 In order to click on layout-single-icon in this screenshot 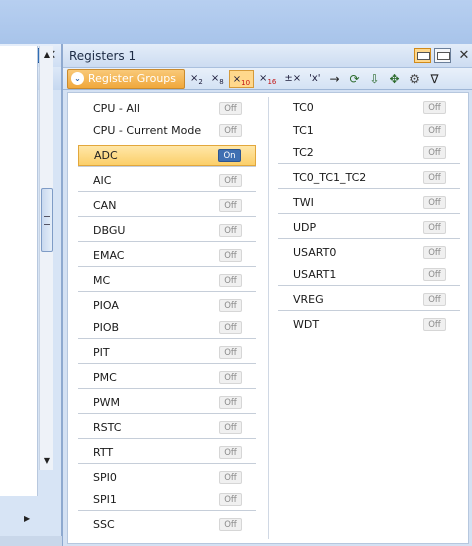, I will do `click(422, 55)`.